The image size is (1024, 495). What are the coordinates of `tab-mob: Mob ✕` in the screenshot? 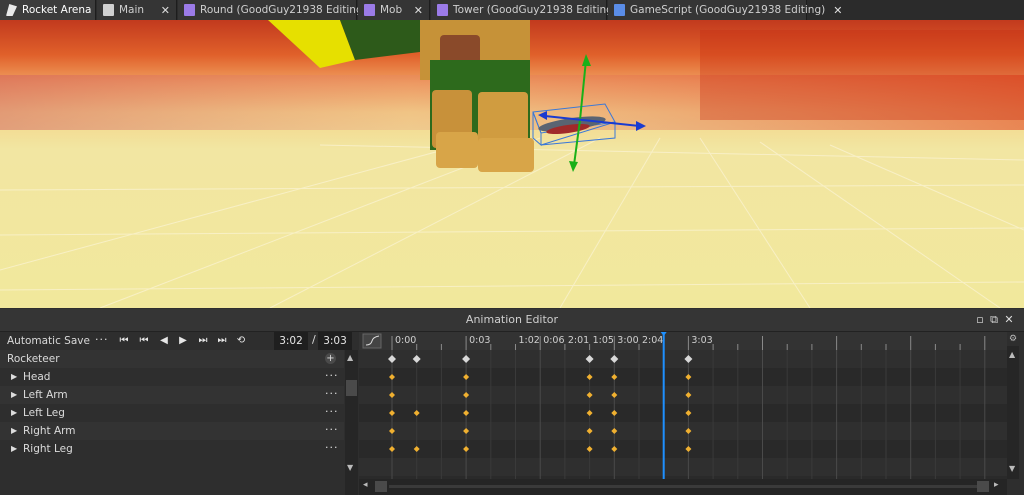 It's located at (394, 10).